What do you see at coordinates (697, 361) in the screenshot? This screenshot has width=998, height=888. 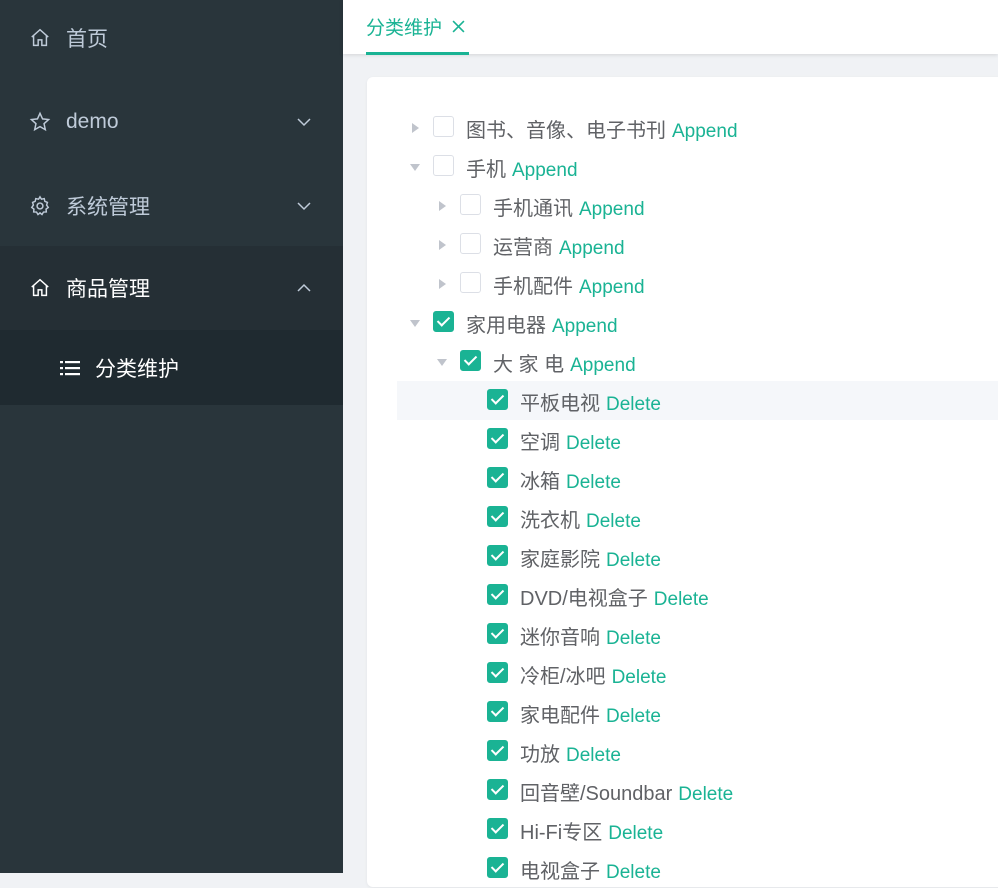 I see `tree-node: 大 家 电 Append` at bounding box center [697, 361].